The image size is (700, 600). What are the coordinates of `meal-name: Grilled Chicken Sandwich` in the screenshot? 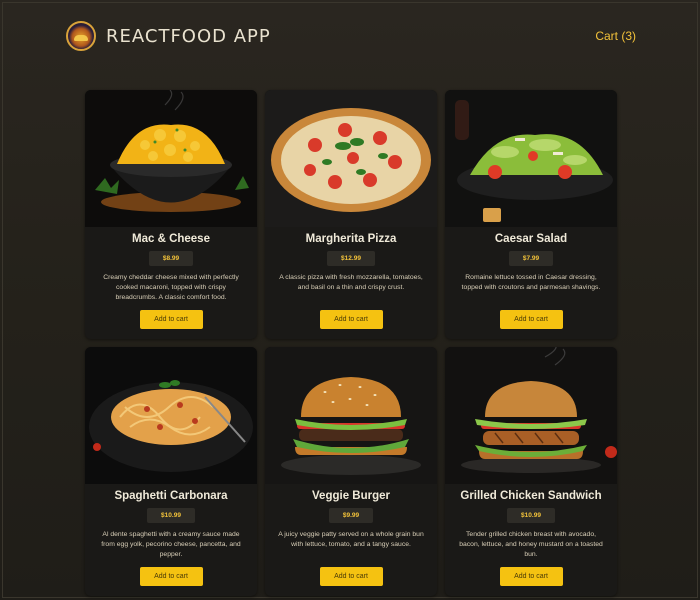 It's located at (531, 496).